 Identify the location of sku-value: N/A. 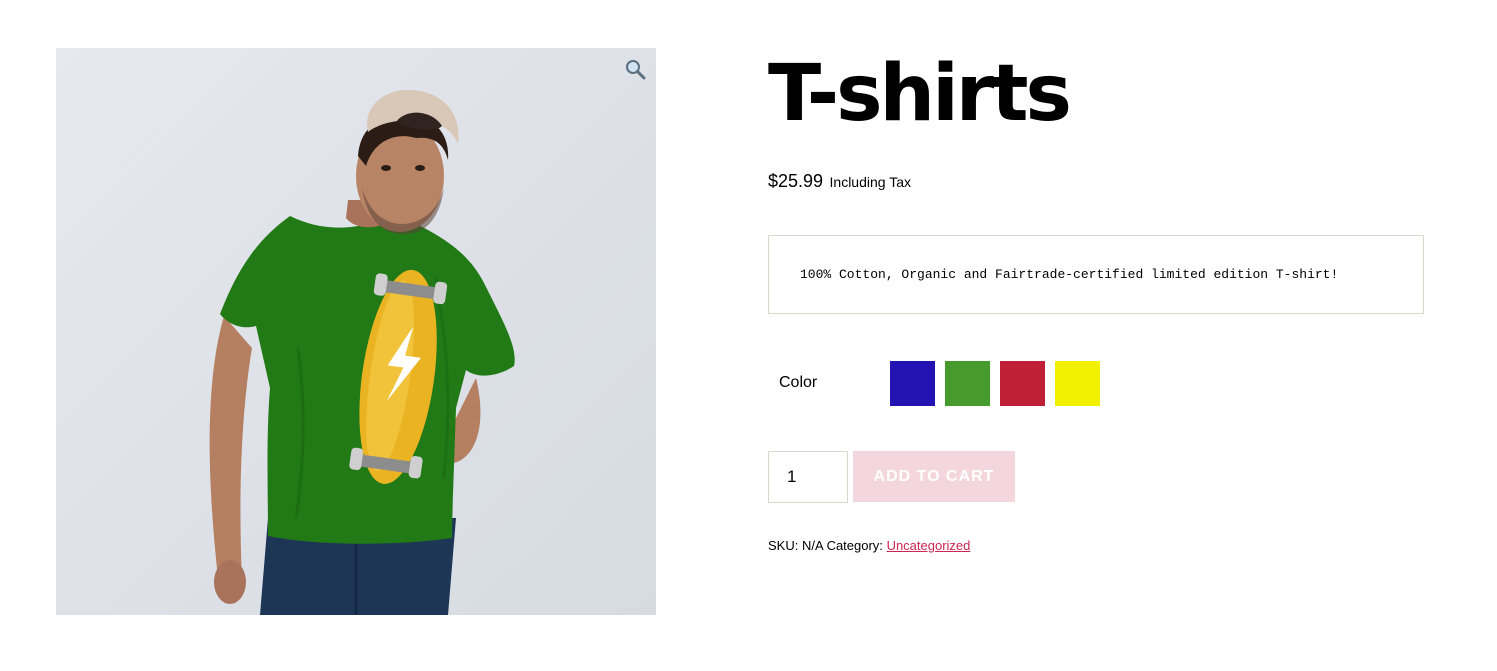
(812, 545).